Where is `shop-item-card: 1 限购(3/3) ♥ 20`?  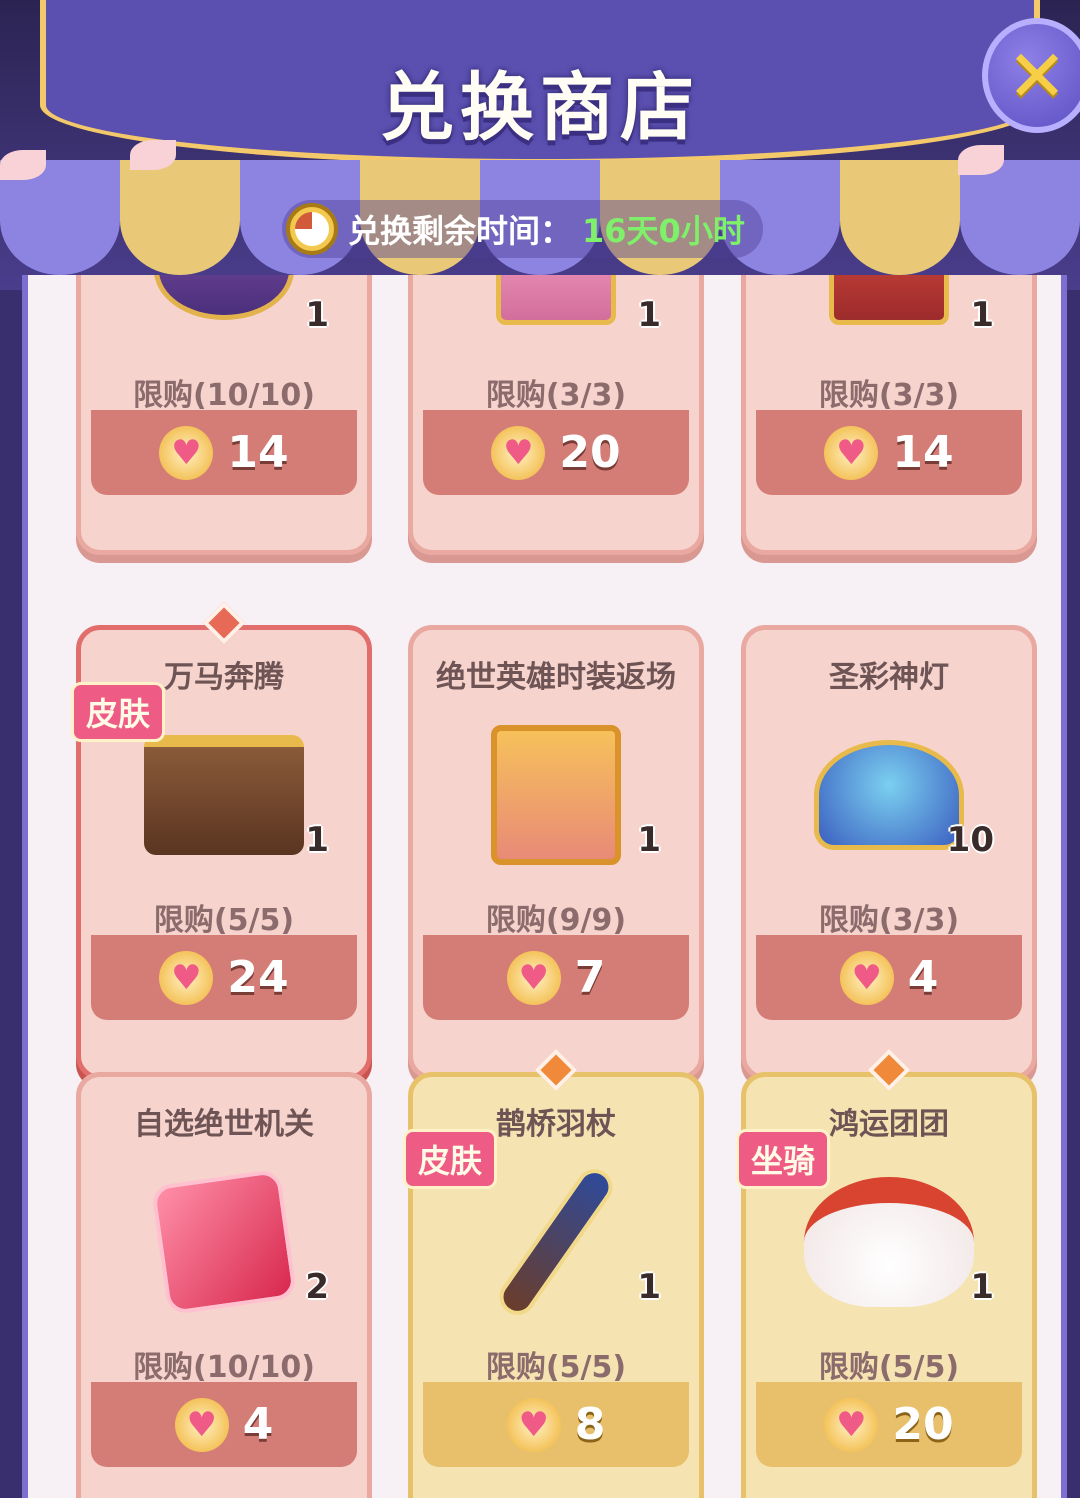
shop-item-card: 1 限购(3/3) ♥ 20 is located at coordinates (556, 415).